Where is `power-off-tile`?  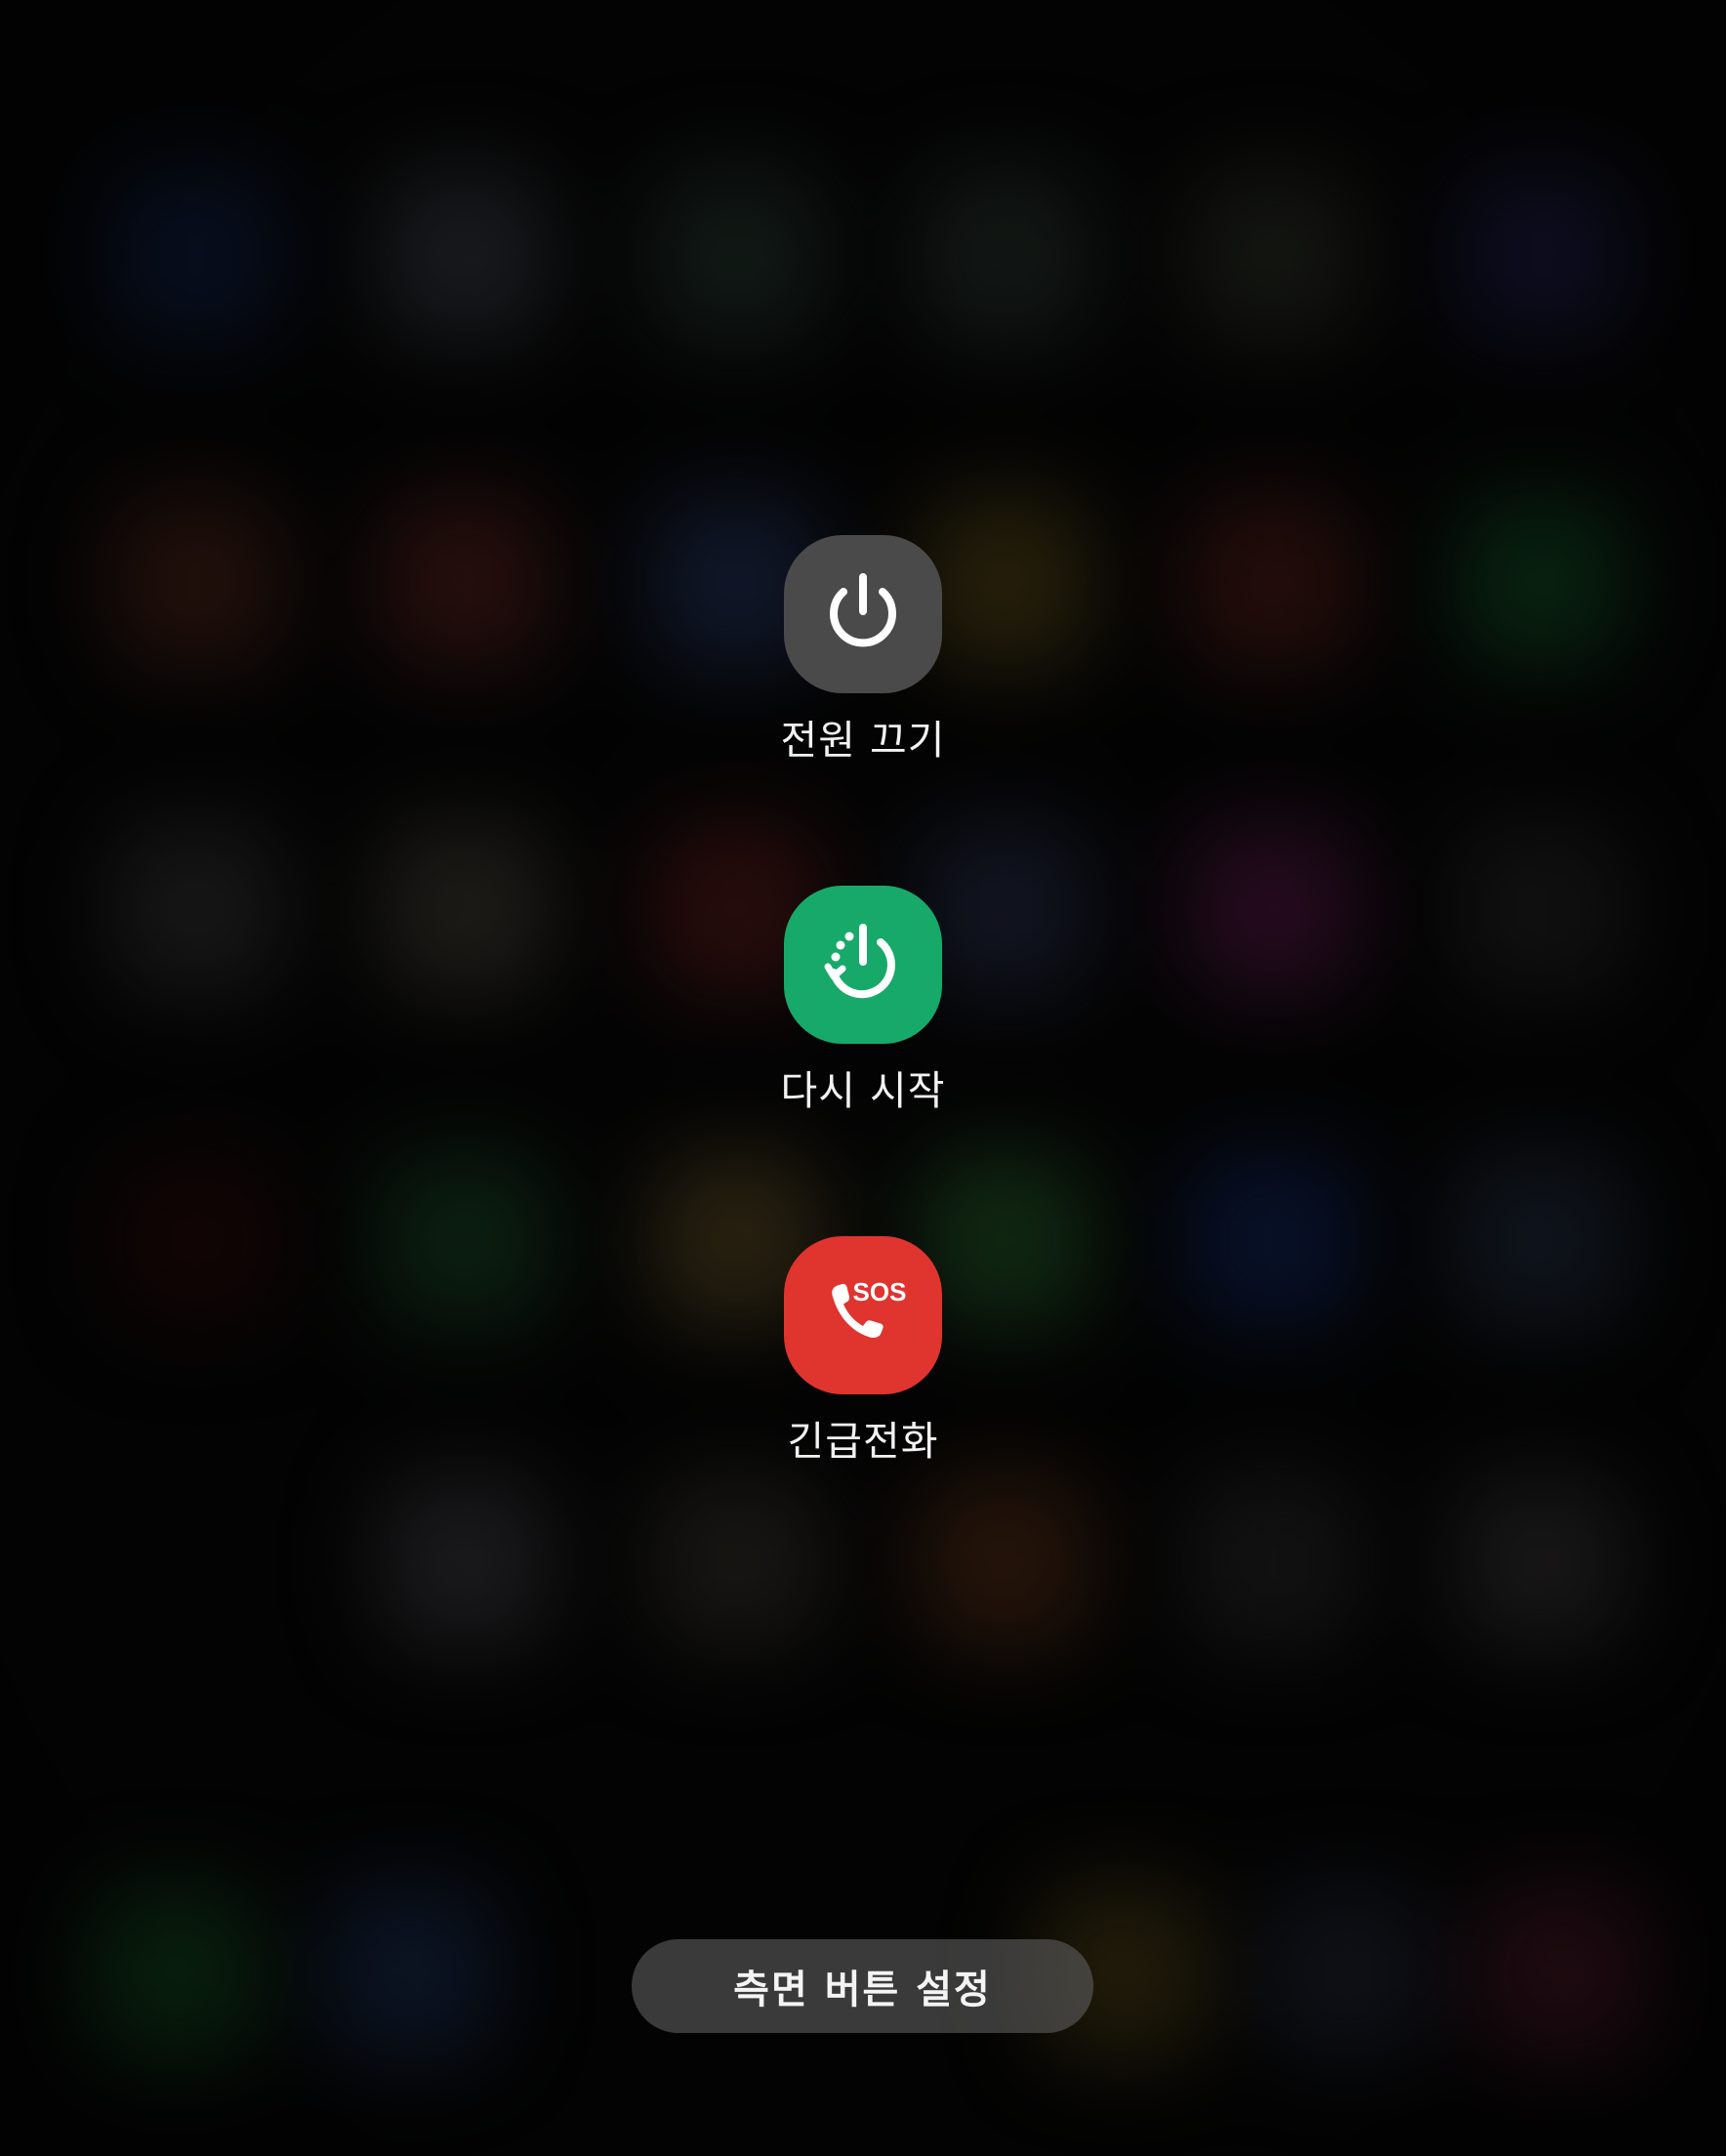
power-off-tile is located at coordinates (863, 614).